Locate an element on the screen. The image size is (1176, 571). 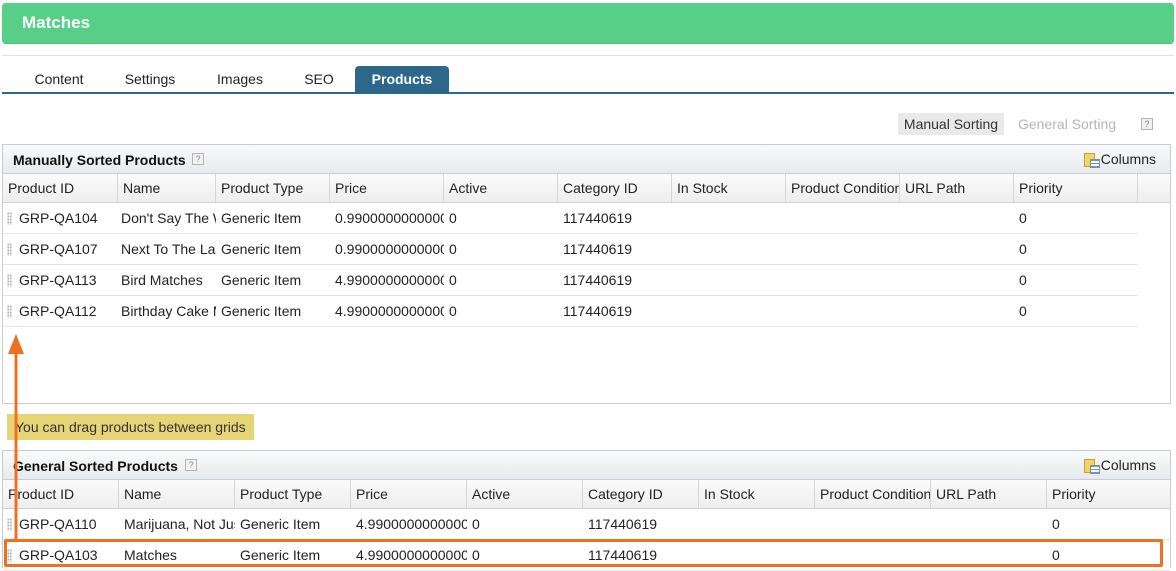
general-grid-header: General Sorted Products ? Columns is located at coordinates (586, 465).